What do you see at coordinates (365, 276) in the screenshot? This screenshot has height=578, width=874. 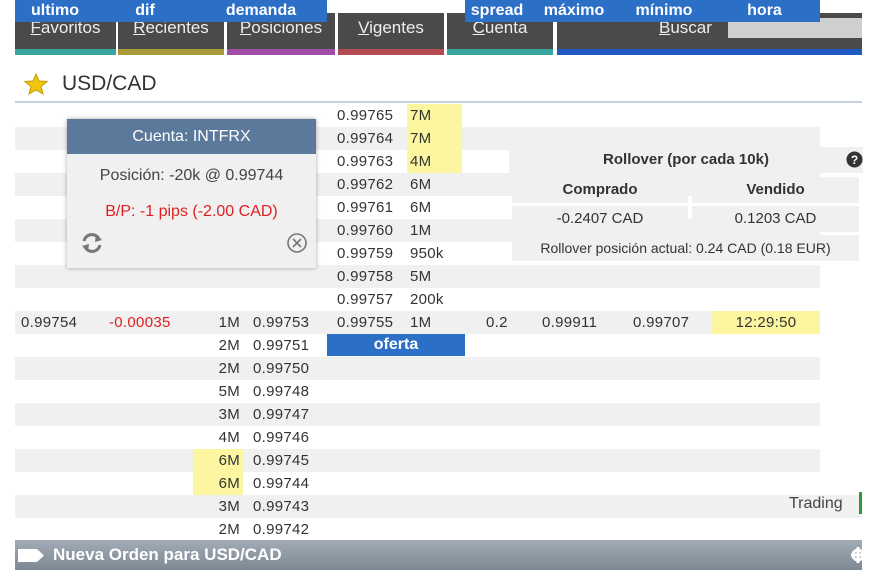 I see `offer-price: 0.99758` at bounding box center [365, 276].